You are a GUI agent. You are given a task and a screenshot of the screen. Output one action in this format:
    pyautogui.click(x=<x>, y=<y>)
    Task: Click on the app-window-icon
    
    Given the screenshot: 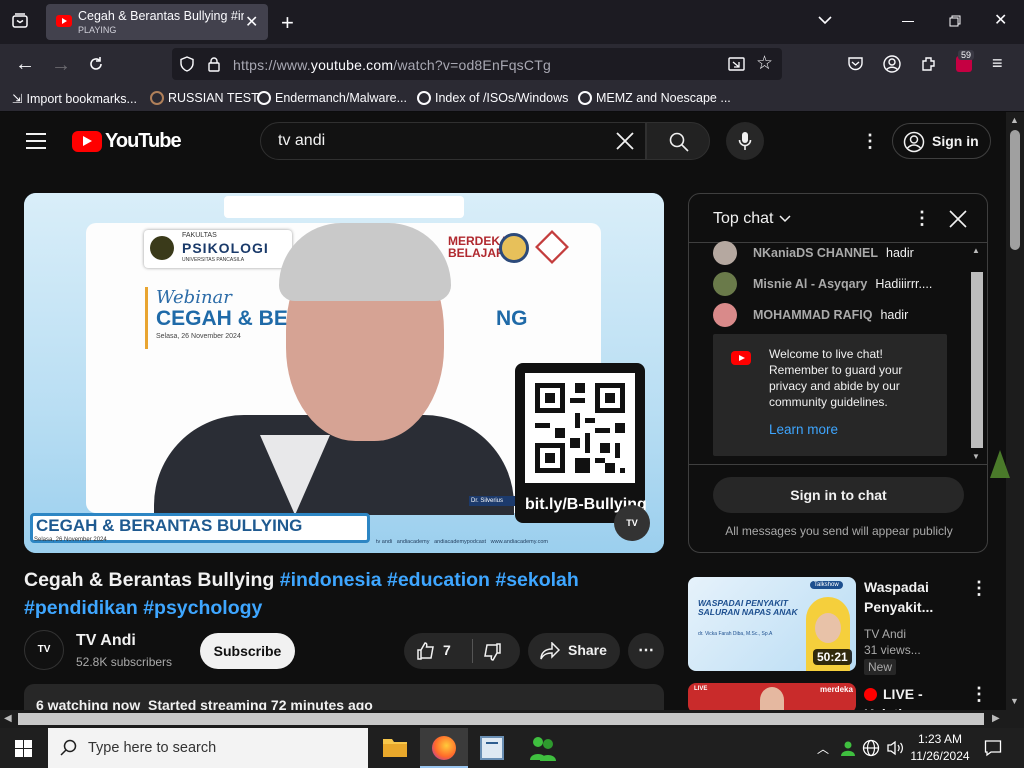 What is the action you would take?
    pyautogui.click(x=492, y=748)
    